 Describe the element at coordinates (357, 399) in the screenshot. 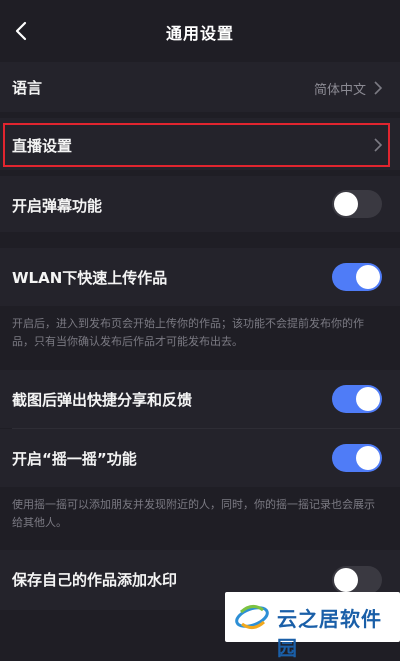

I see `screenshot-share-toggle` at that location.